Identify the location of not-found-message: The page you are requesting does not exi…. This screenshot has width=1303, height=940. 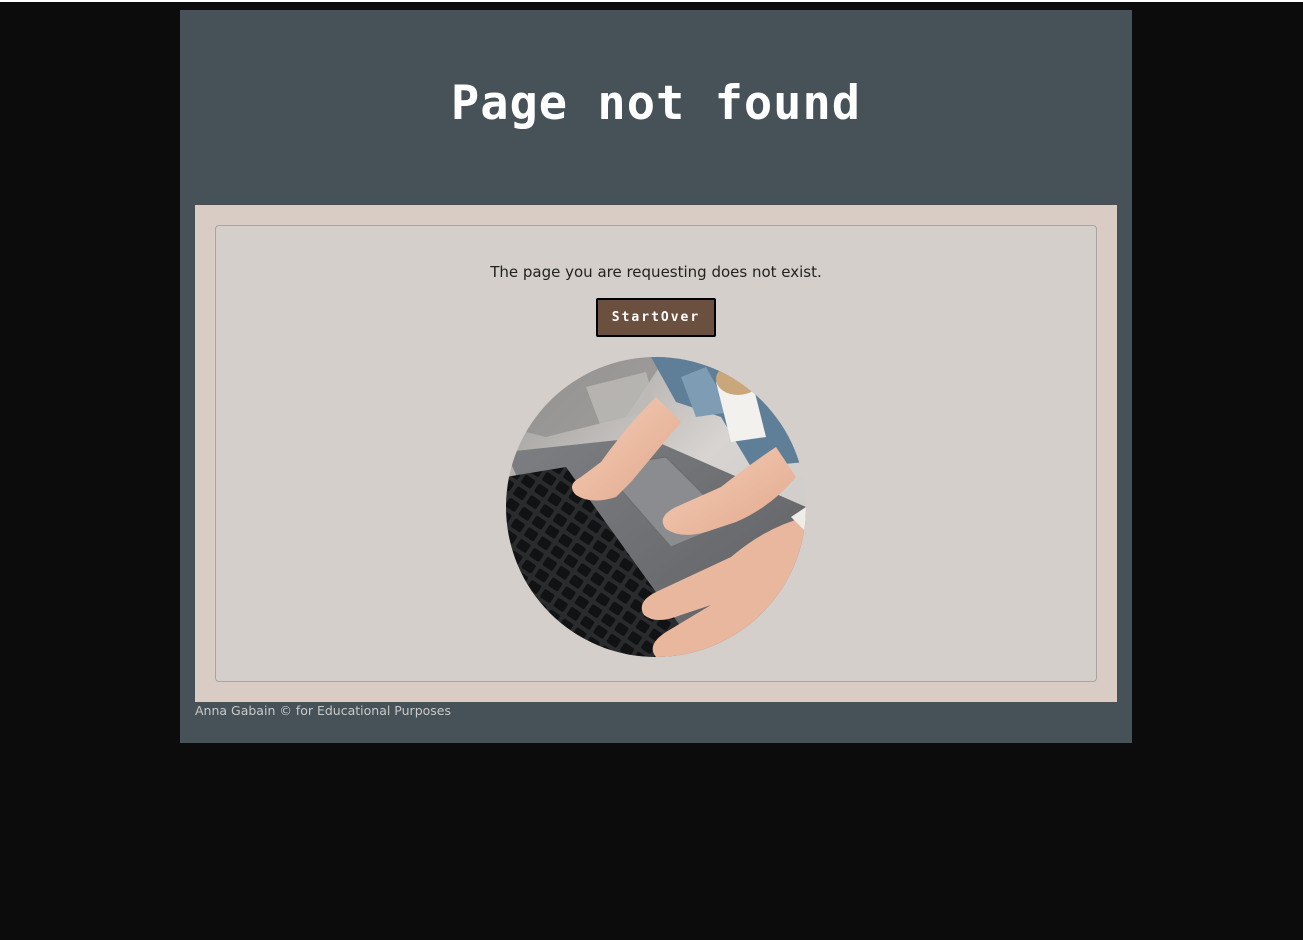
(656, 272).